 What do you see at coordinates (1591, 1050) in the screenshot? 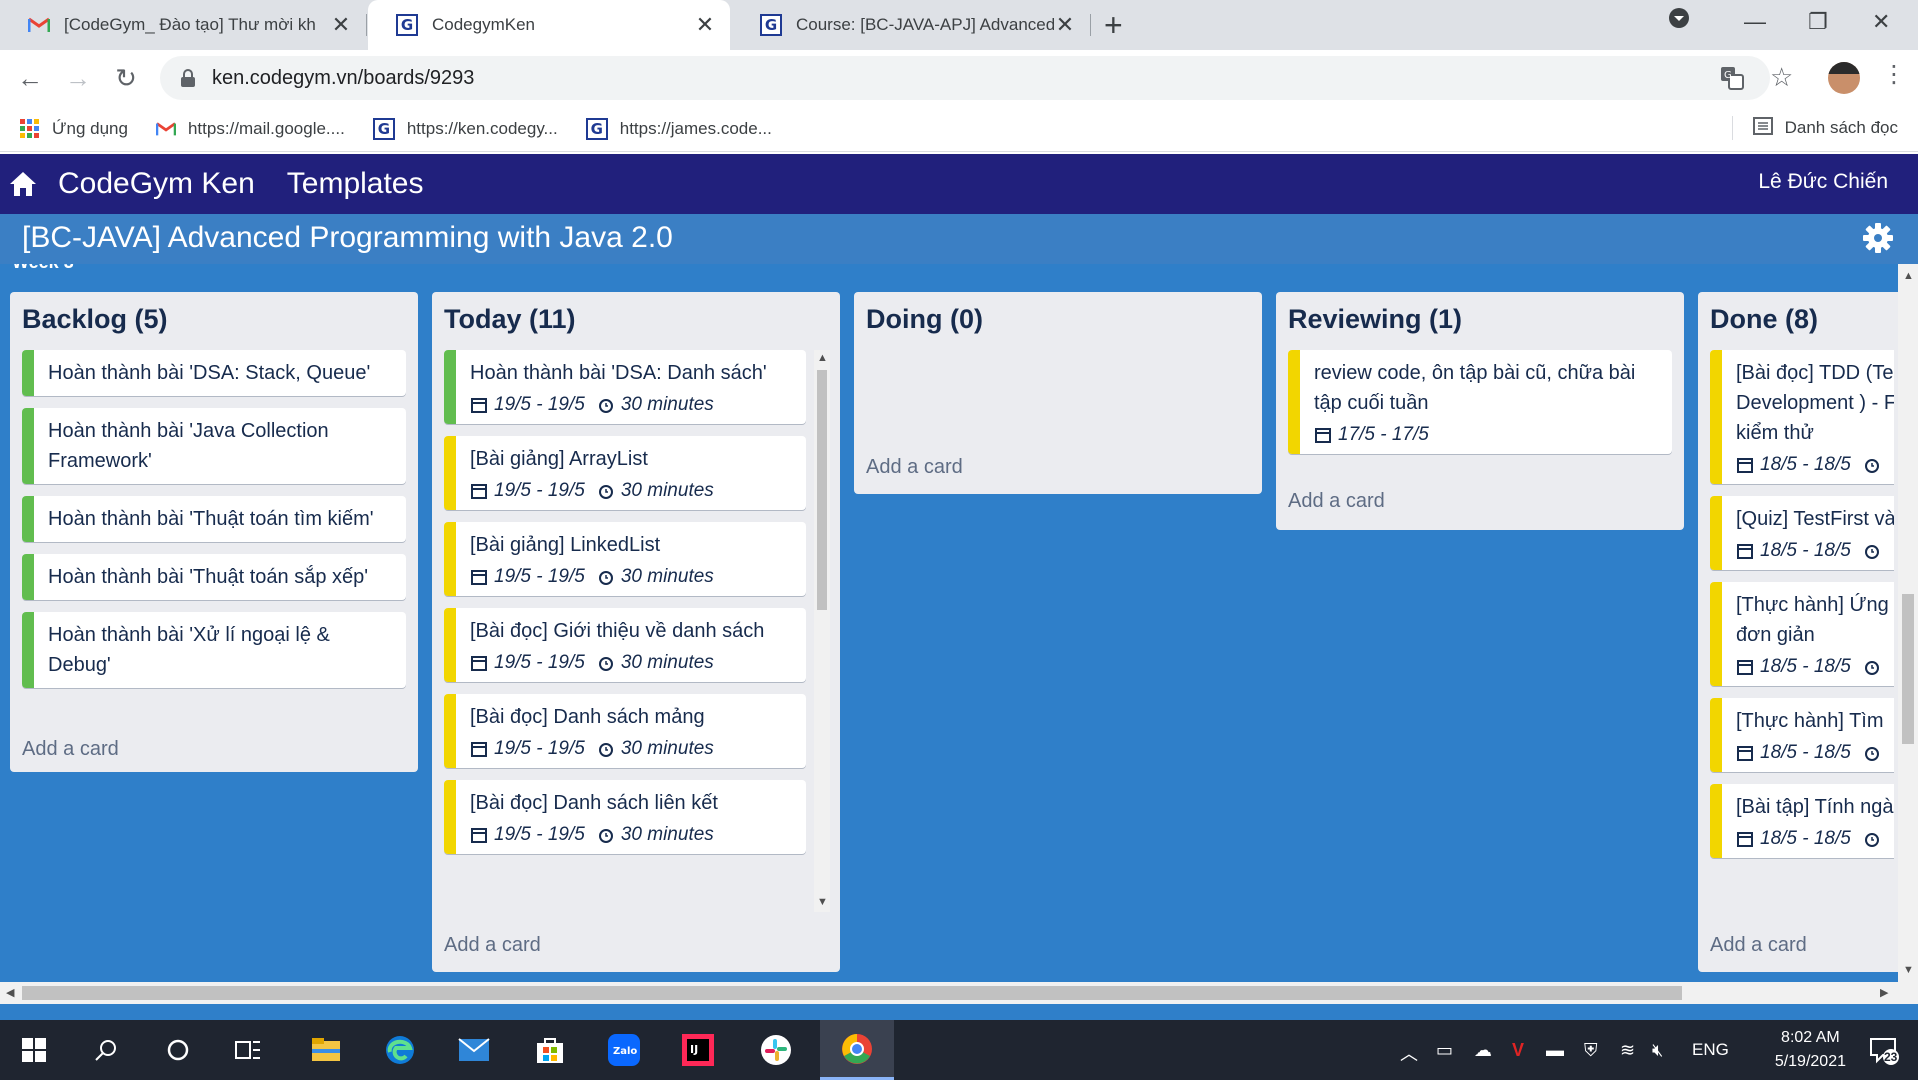
I see `security-shield-icon: ⛨` at bounding box center [1591, 1050].